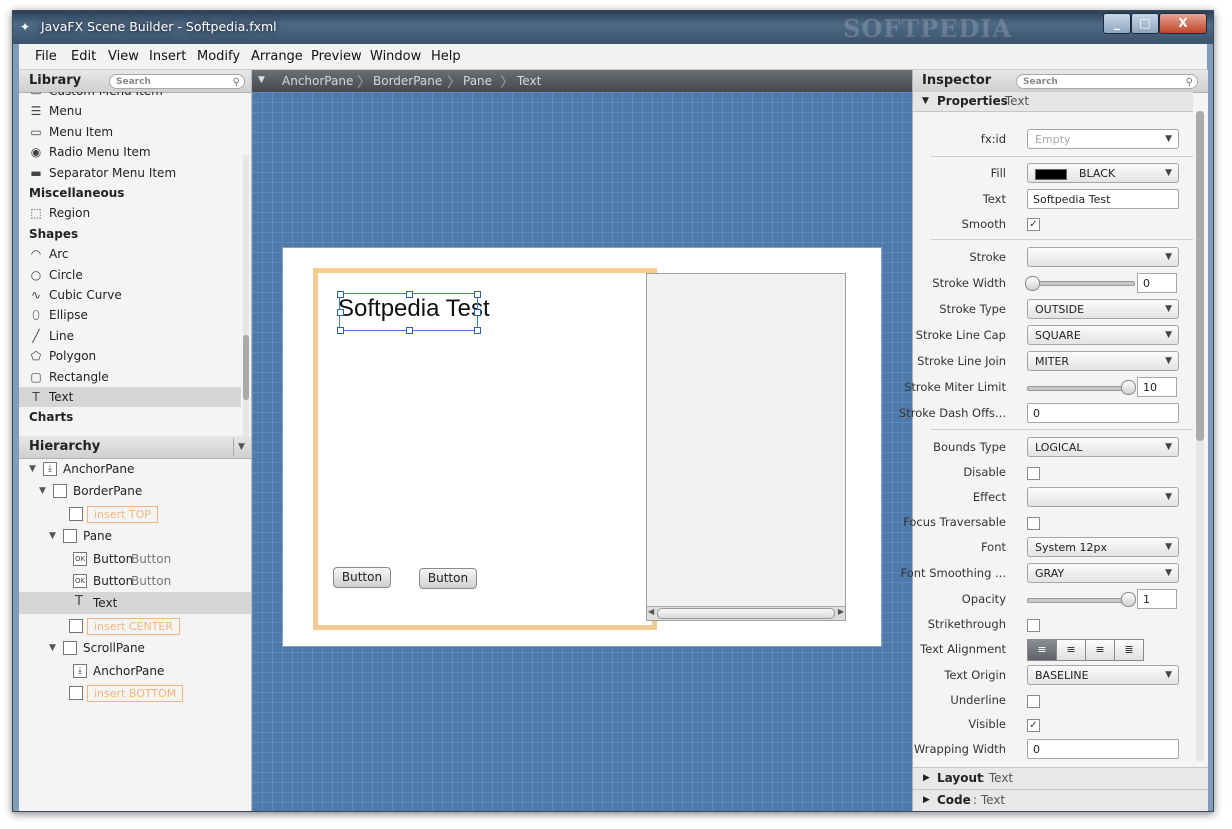 The height and width of the screenshot is (829, 1232). Describe the element at coordinates (130, 295) in the screenshot. I see `library-item: ∿ Cubic Curve` at that location.